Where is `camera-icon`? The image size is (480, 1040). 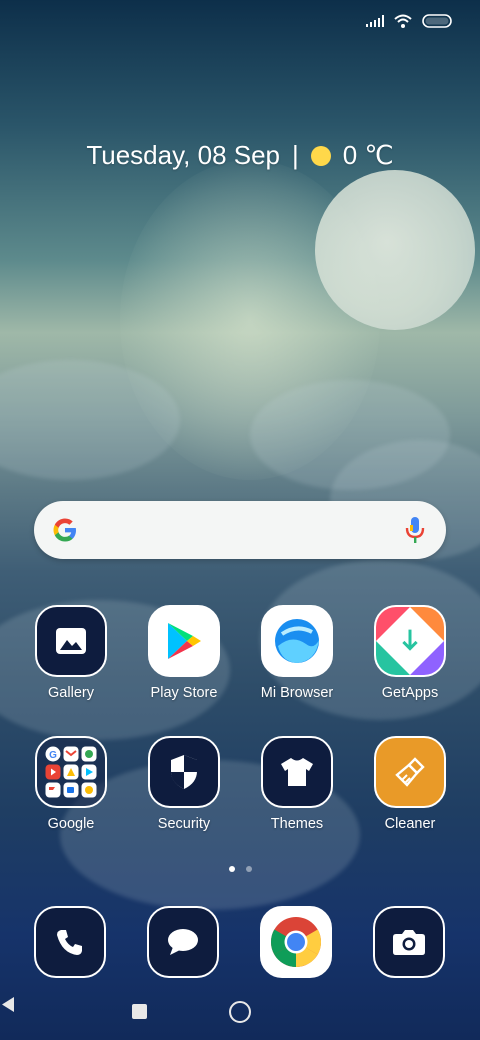 camera-icon is located at coordinates (409, 942).